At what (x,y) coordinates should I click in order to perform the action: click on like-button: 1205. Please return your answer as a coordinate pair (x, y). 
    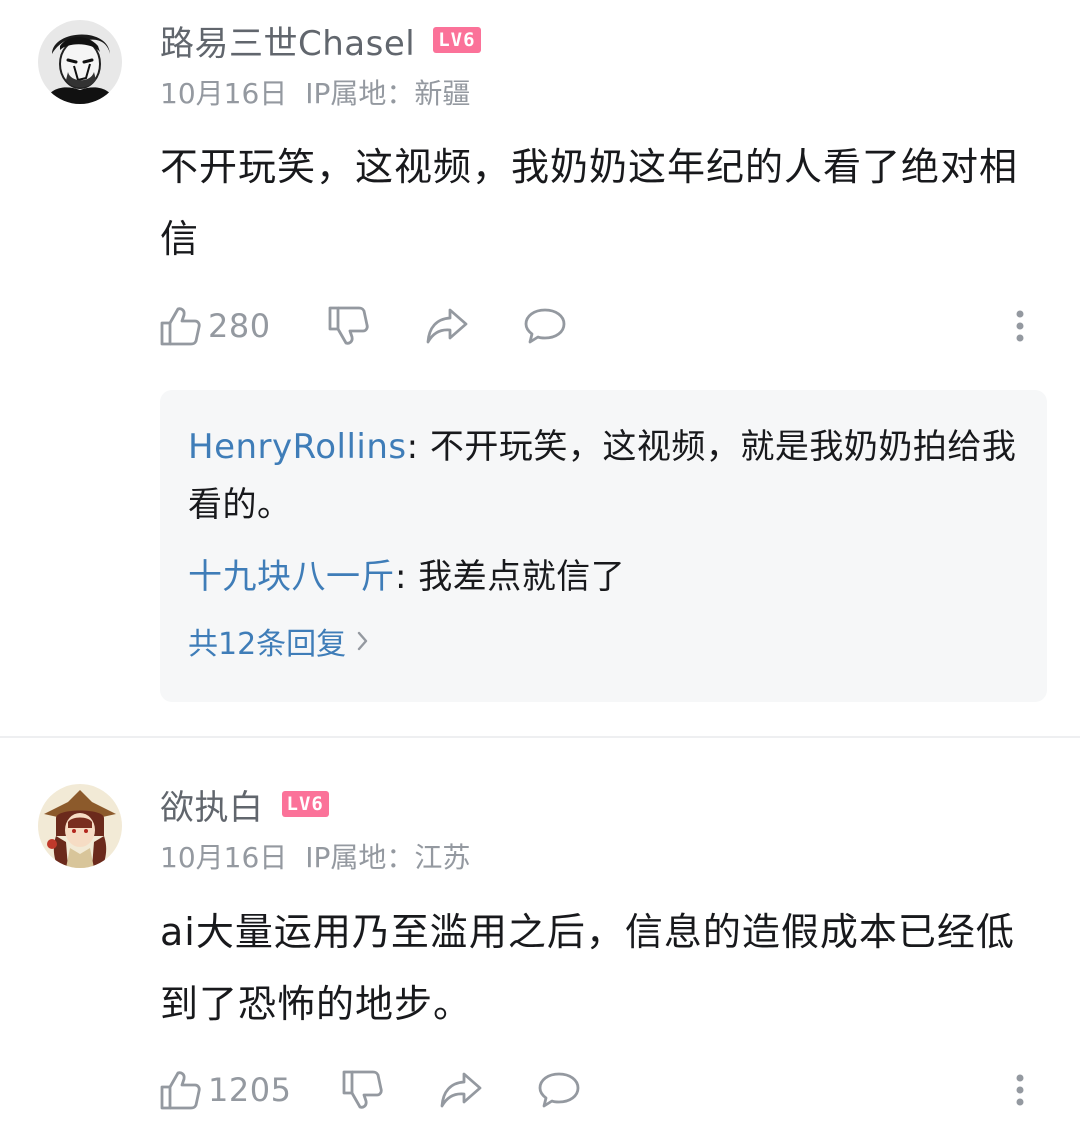
    Looking at the image, I should click on (224, 1090).